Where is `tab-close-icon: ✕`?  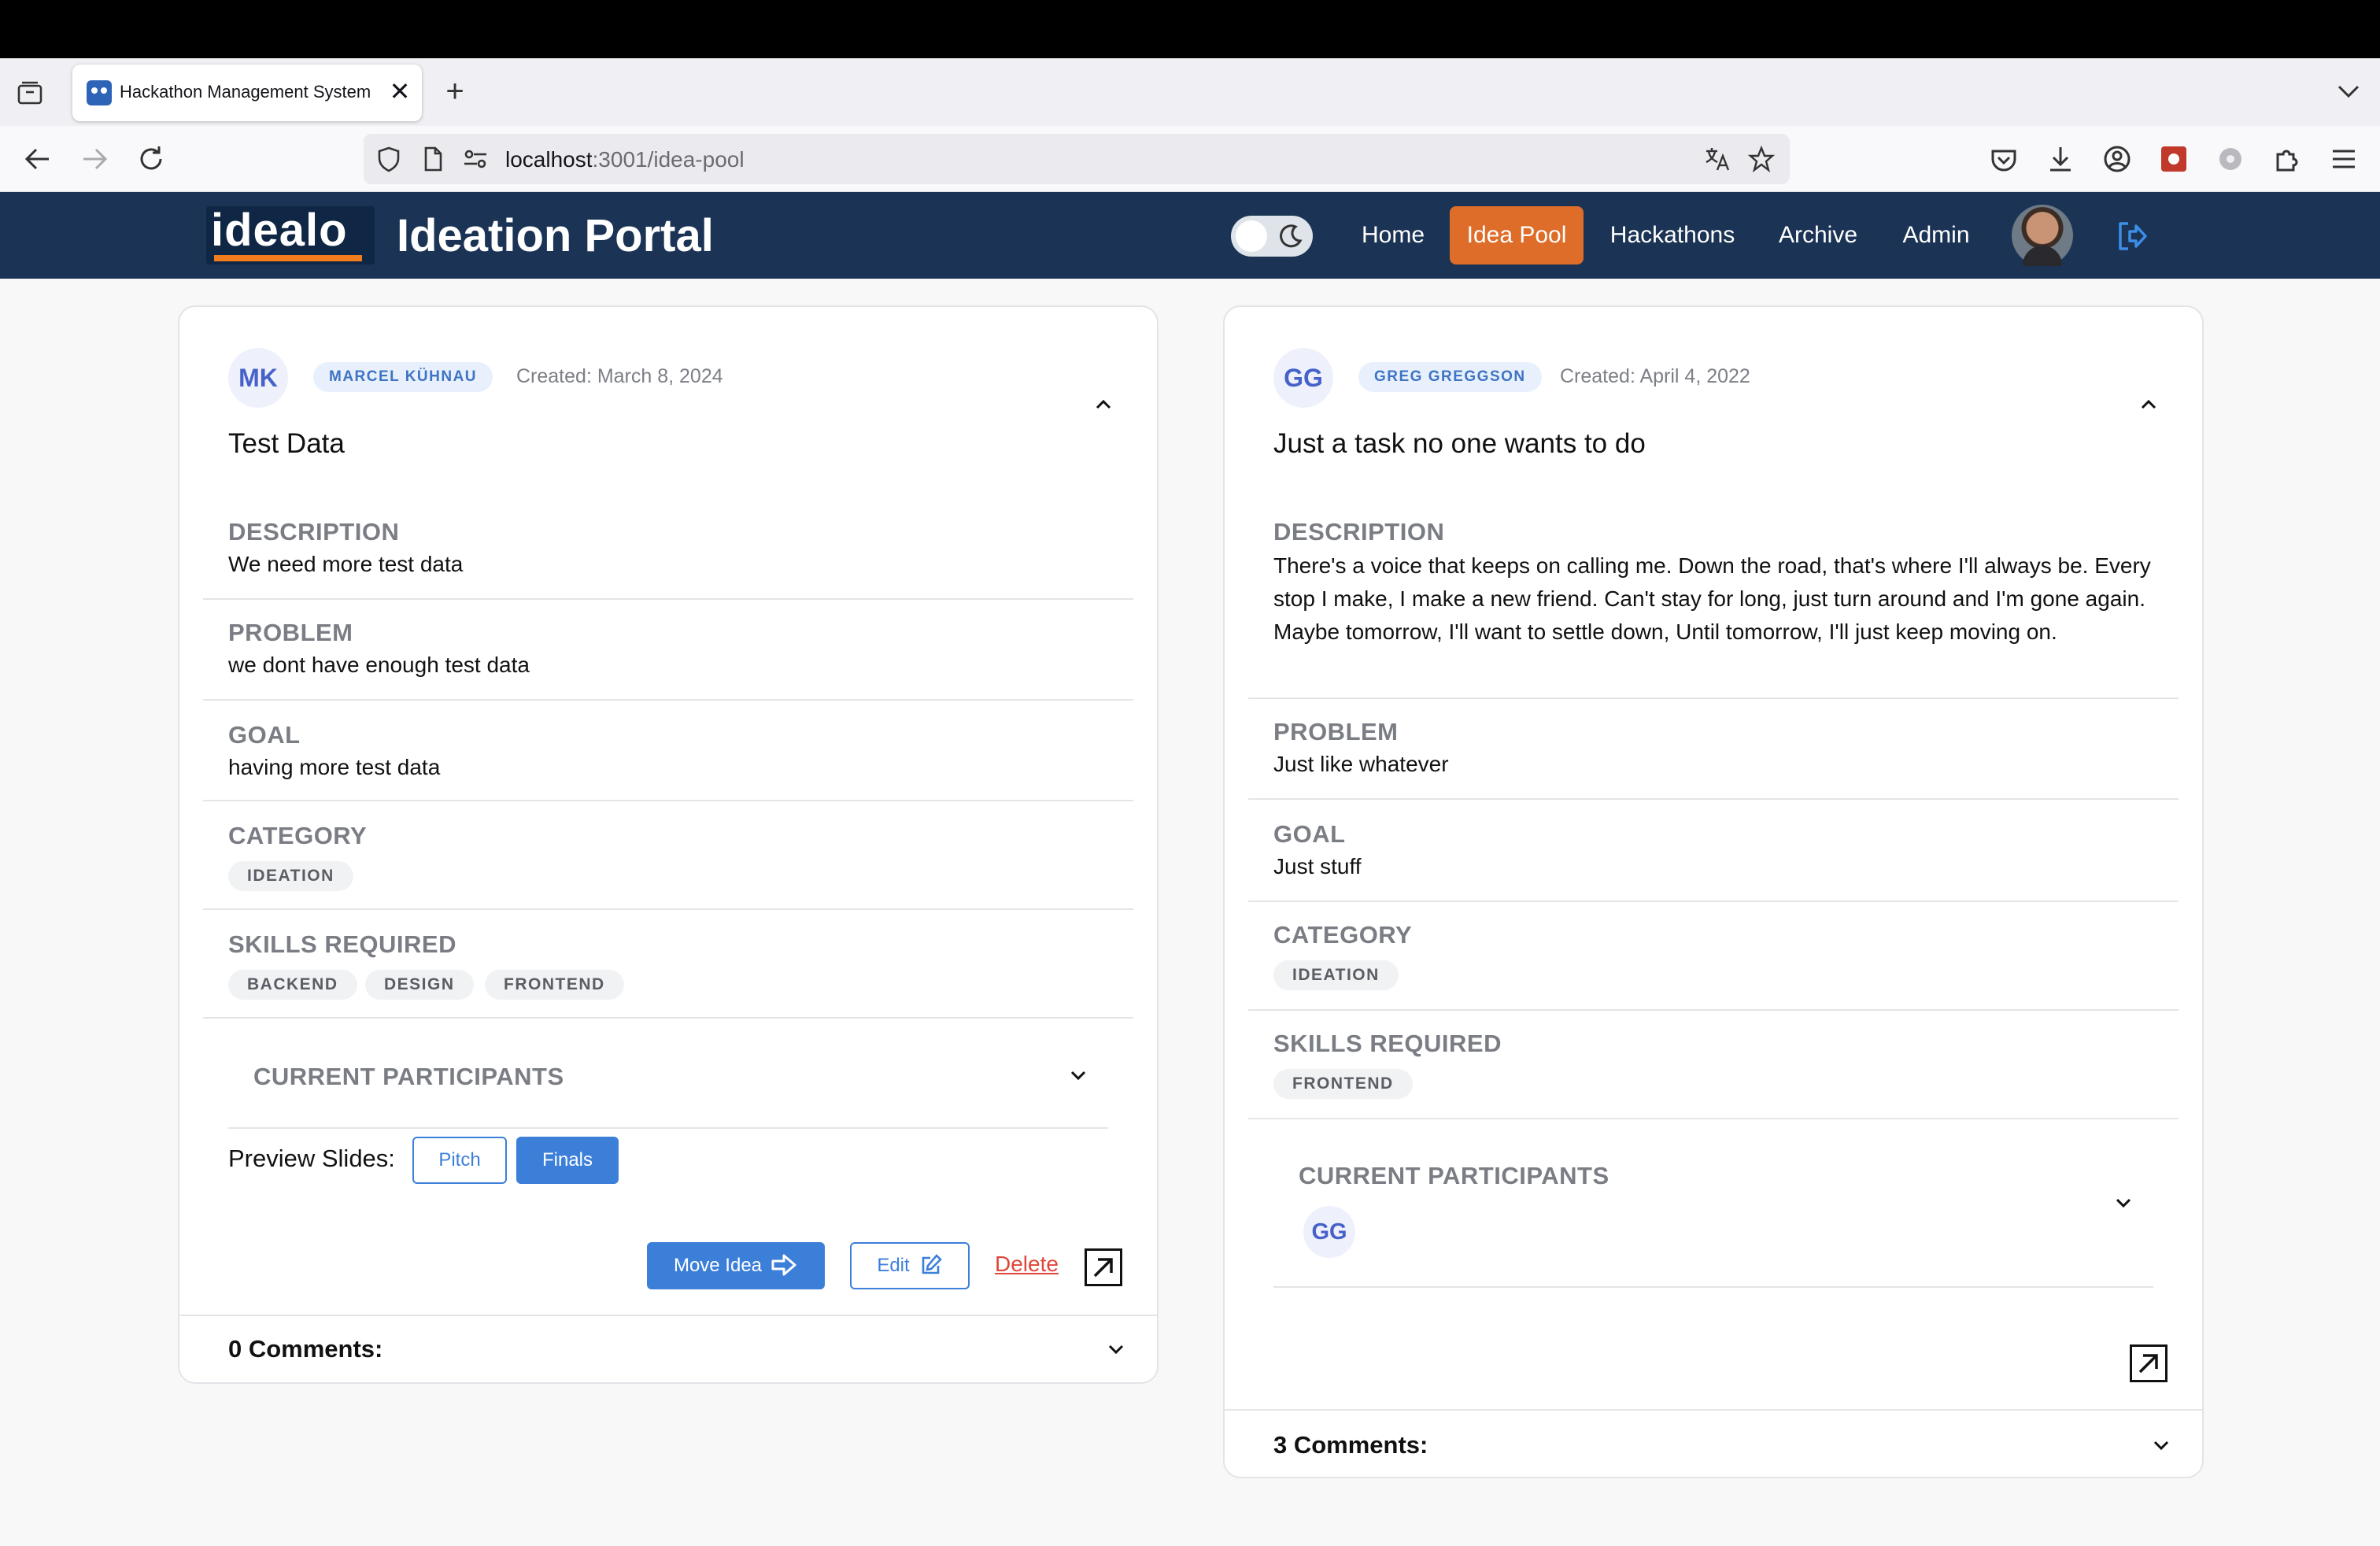
tab-close-icon: ✕ is located at coordinates (400, 91).